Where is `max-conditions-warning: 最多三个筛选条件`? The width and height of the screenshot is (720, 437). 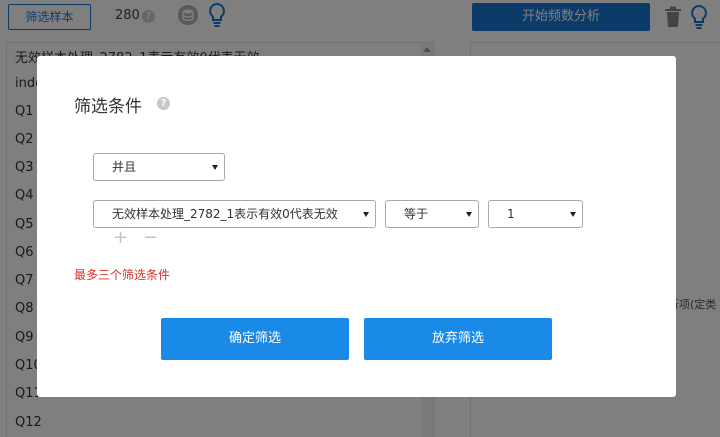 max-conditions-warning: 最多三个筛选条件 is located at coordinates (122, 275).